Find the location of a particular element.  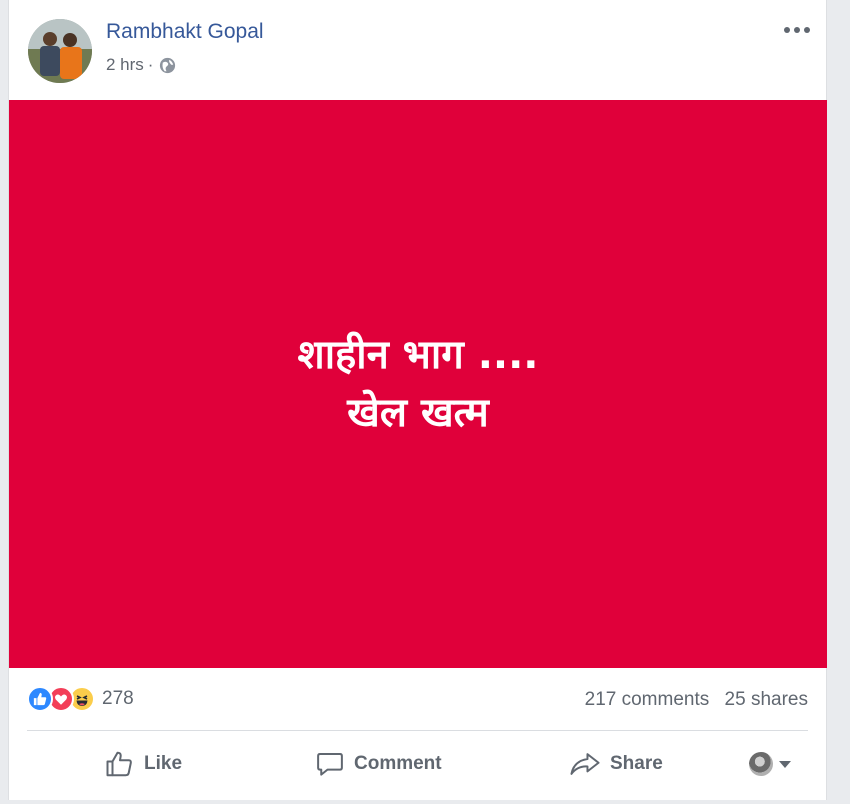

author-avatar is located at coordinates (60, 51).